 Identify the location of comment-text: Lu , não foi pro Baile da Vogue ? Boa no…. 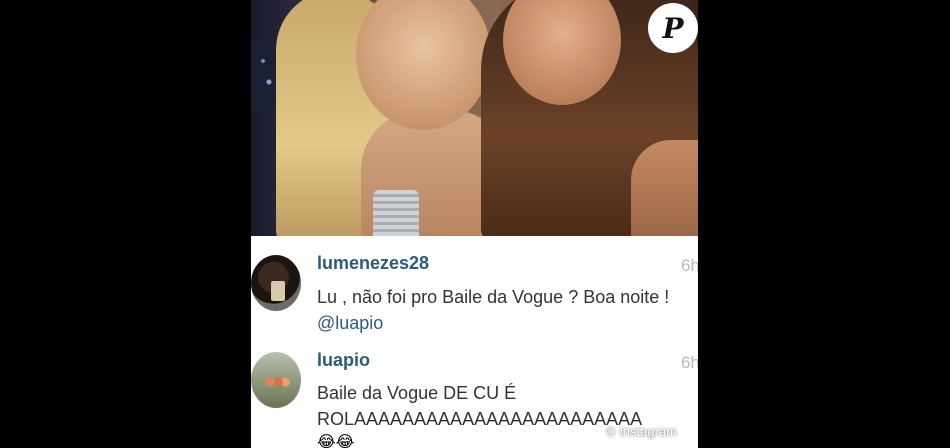
(507, 310).